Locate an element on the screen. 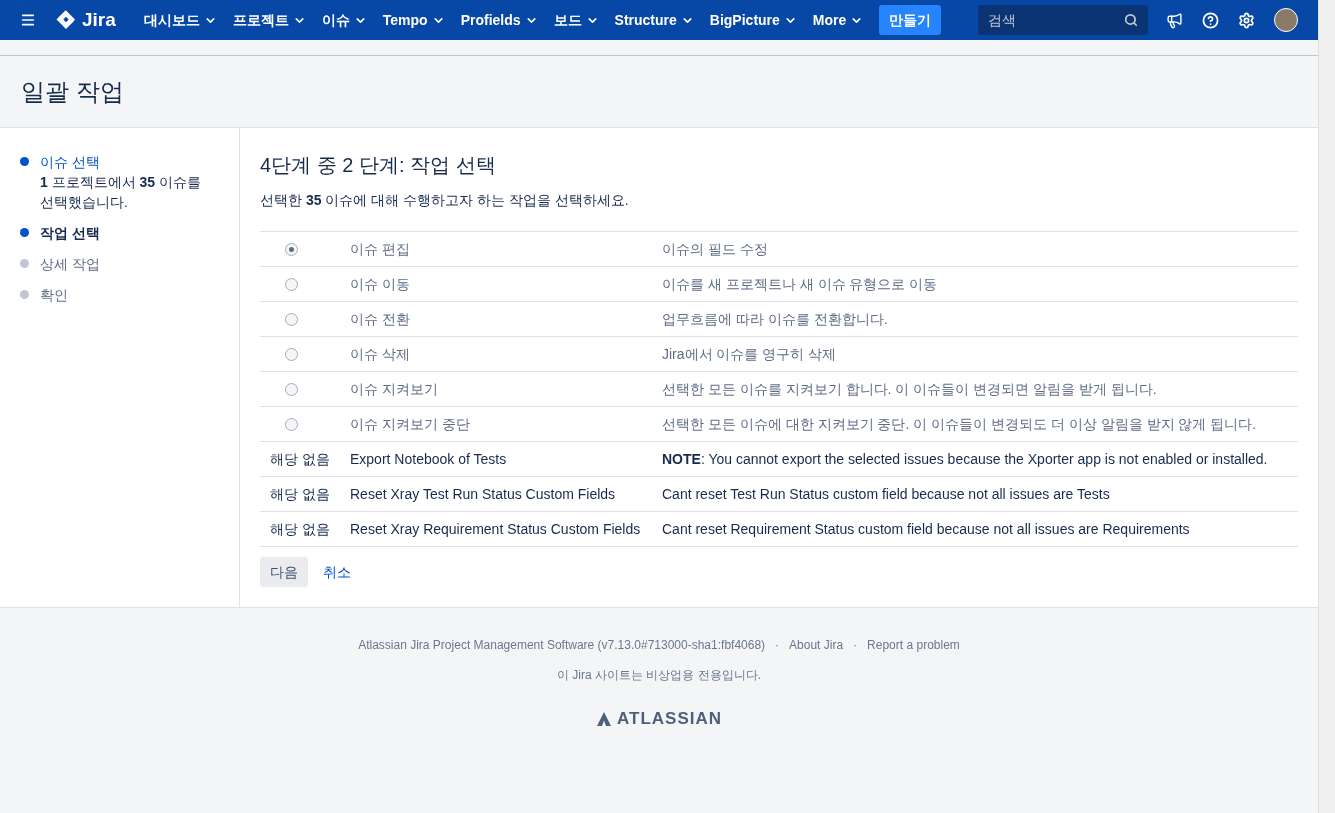  operation-name: Reset Xray Test Run Status Custom Fields is located at coordinates (483, 493).